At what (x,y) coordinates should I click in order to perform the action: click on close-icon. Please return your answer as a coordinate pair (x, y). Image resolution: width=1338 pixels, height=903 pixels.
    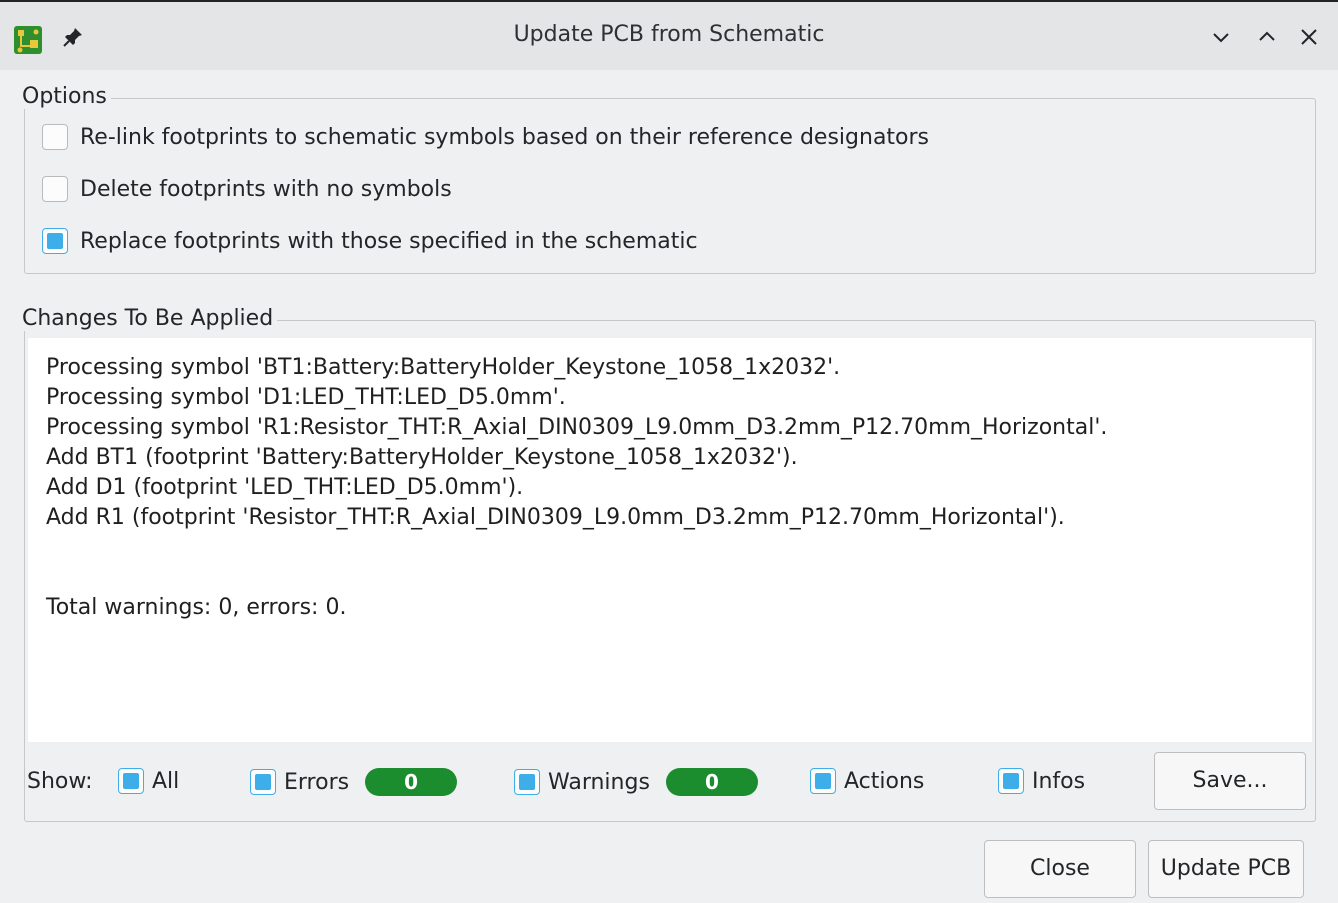
    Looking at the image, I should click on (1309, 37).